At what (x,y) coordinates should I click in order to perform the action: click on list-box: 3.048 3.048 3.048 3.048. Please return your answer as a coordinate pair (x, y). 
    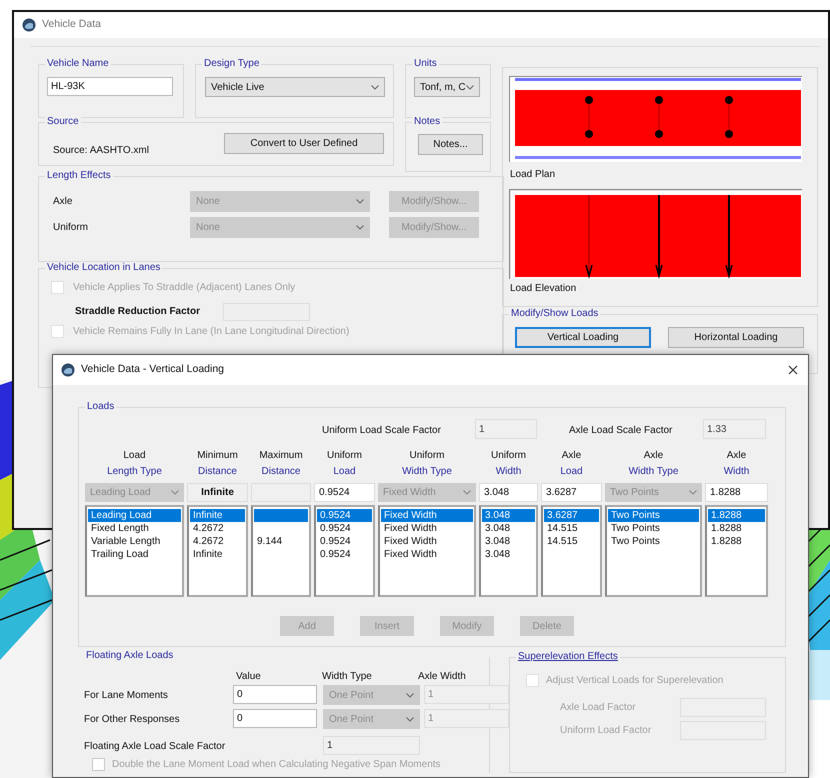
    Looking at the image, I should click on (508, 551).